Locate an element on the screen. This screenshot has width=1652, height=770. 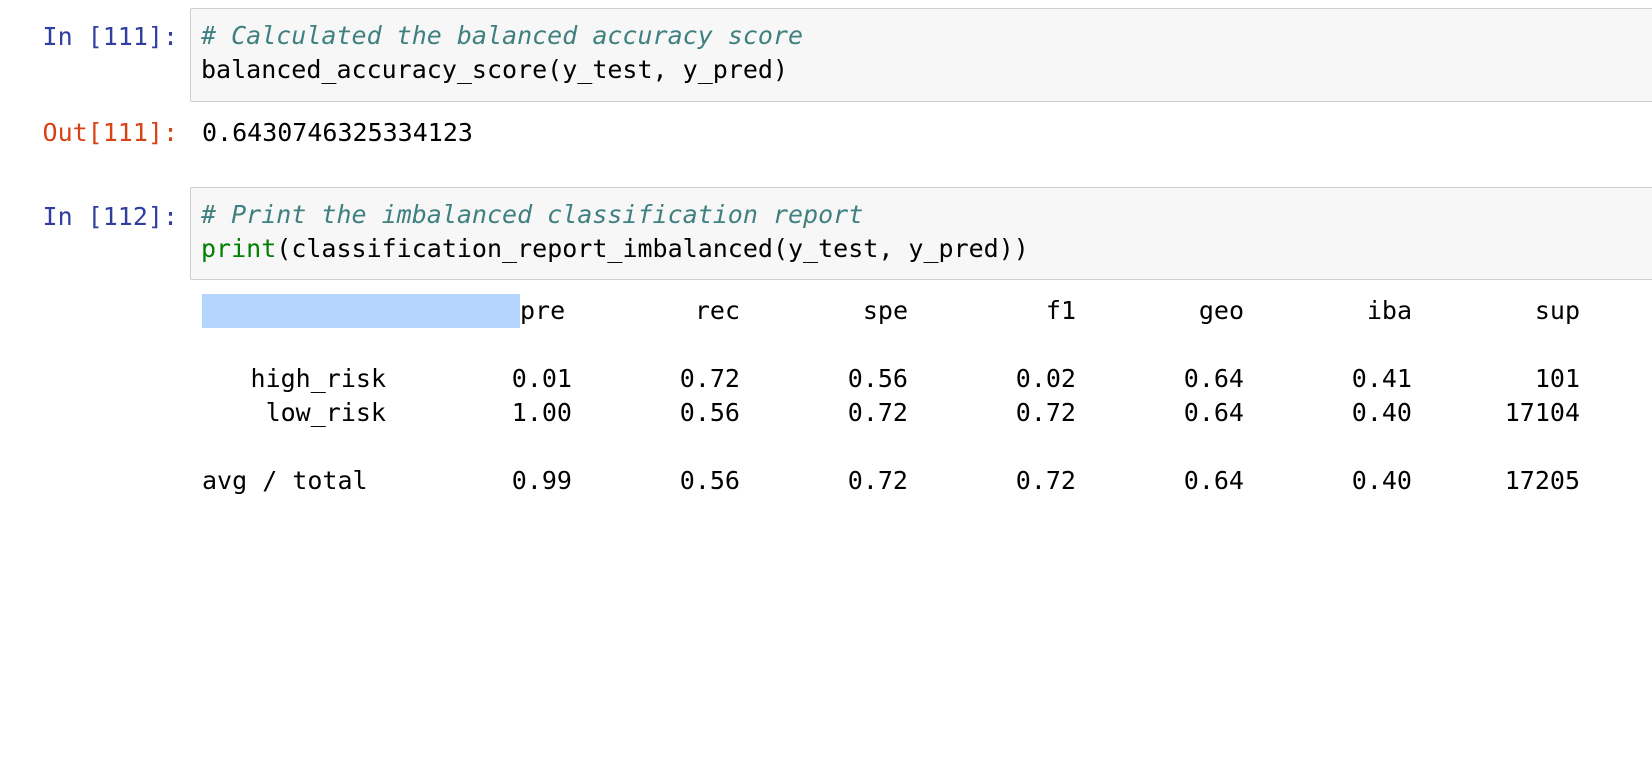
out-prompt-111: Out[111]: is located at coordinates (110, 132).